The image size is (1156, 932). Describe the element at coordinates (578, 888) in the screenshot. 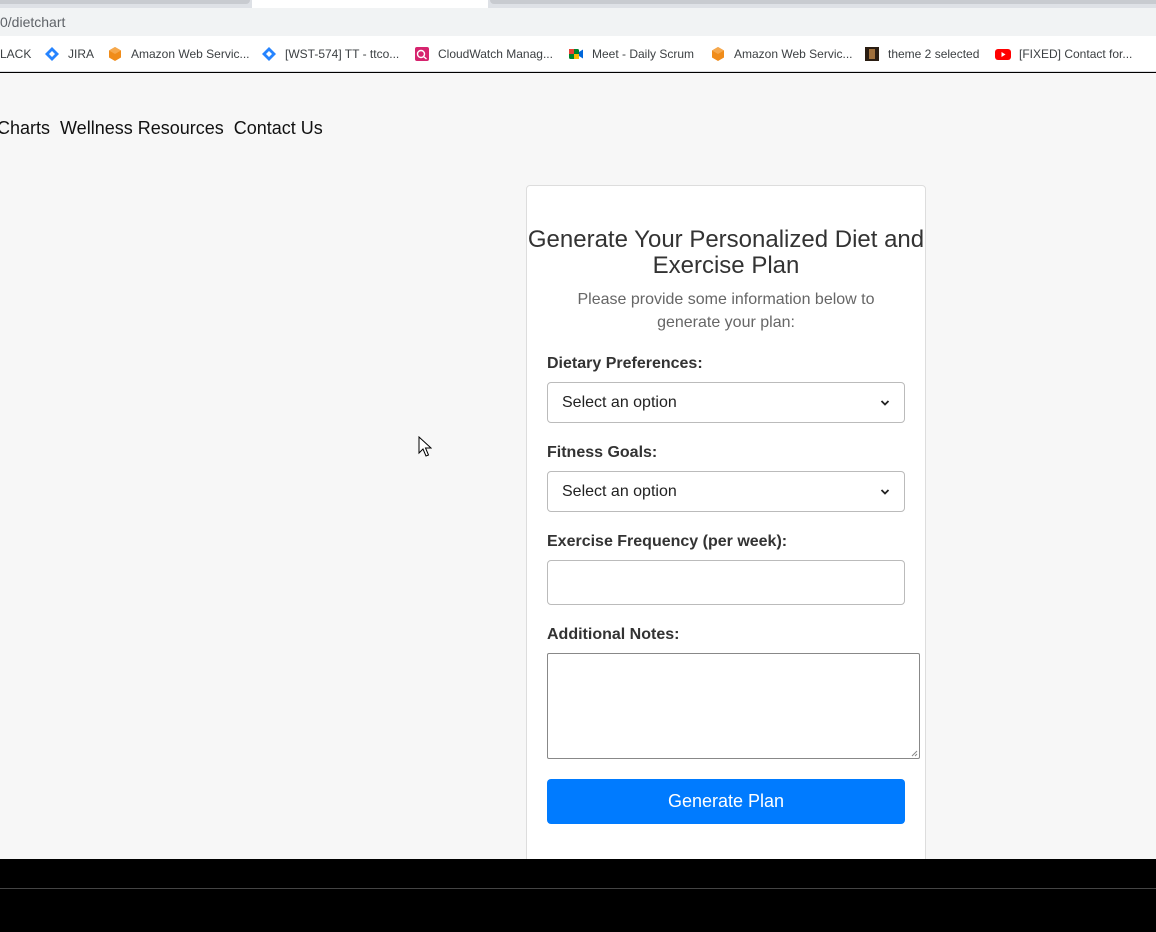

I see `divider` at that location.